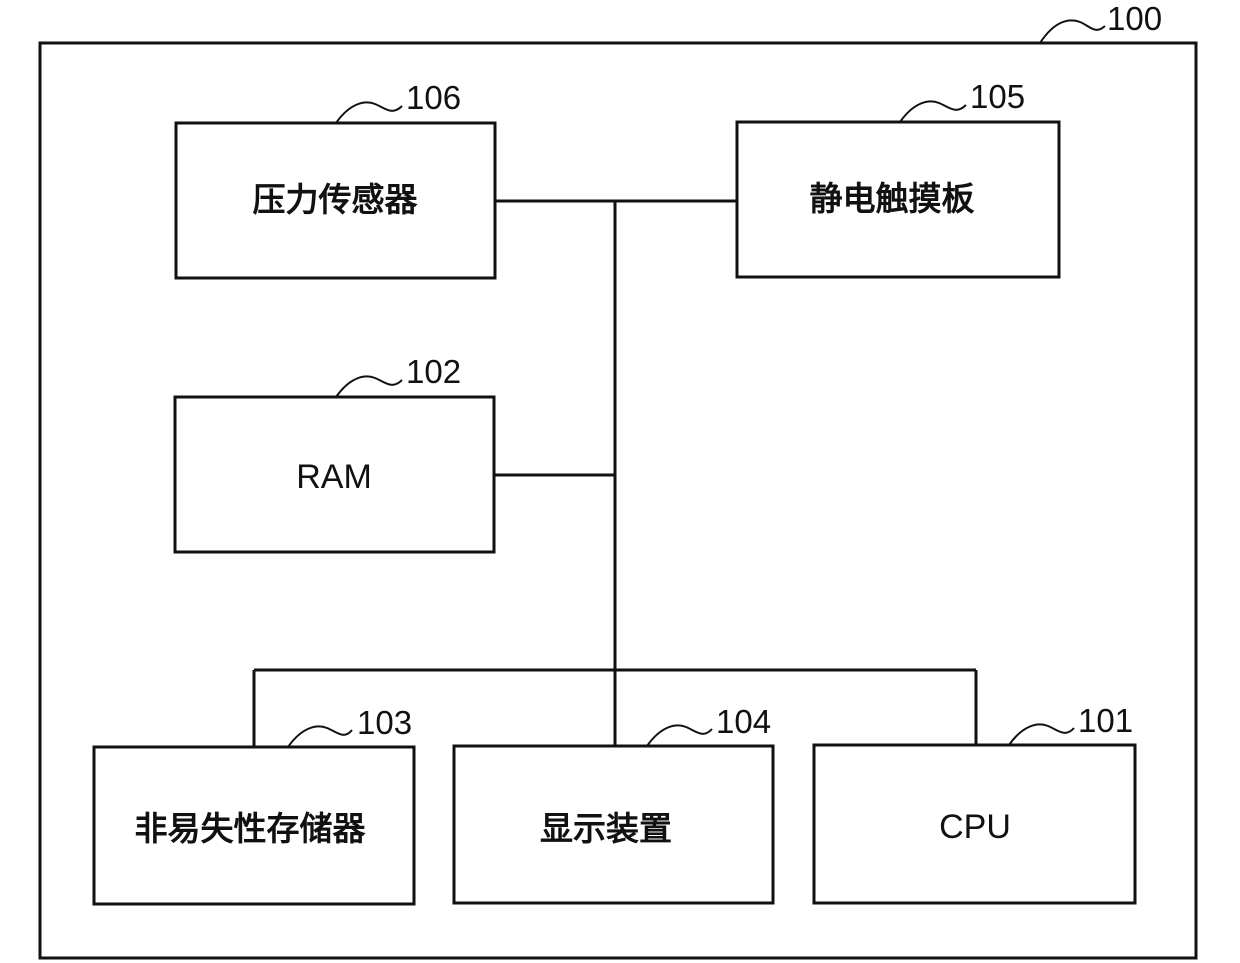 The width and height of the screenshot is (1240, 963). I want to click on device-frame-ref: 100, so click(1134, 18).